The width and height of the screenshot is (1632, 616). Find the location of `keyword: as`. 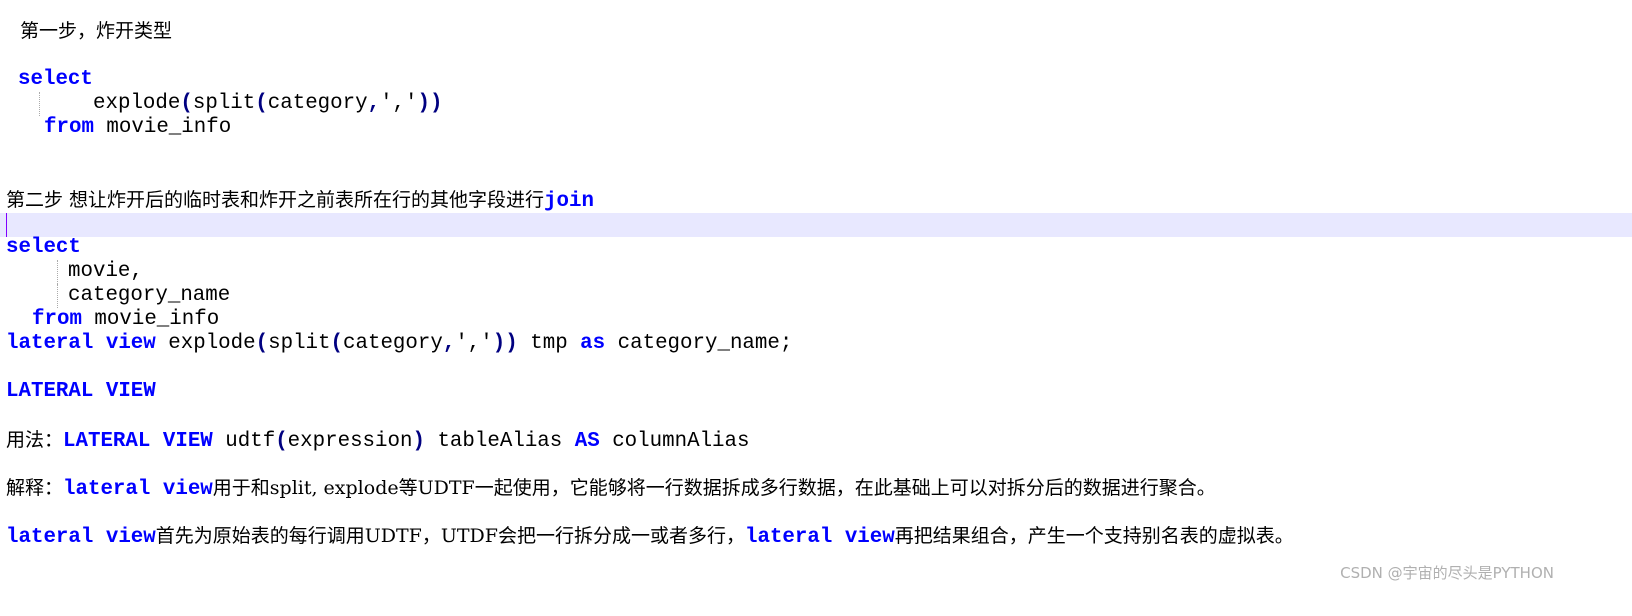

keyword: as is located at coordinates (593, 343).